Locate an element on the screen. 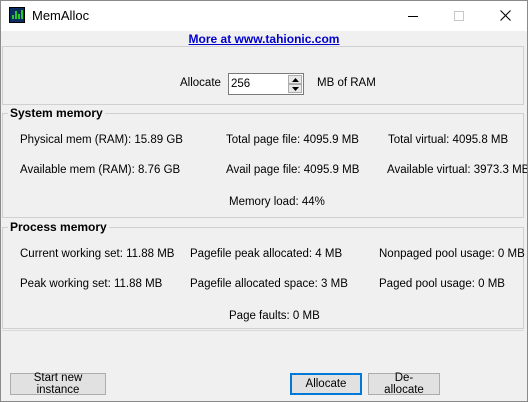 This screenshot has width=528, height=402. nonpaged-pool-text: Nonpaged pool usage: 0 MB is located at coordinates (452, 254).